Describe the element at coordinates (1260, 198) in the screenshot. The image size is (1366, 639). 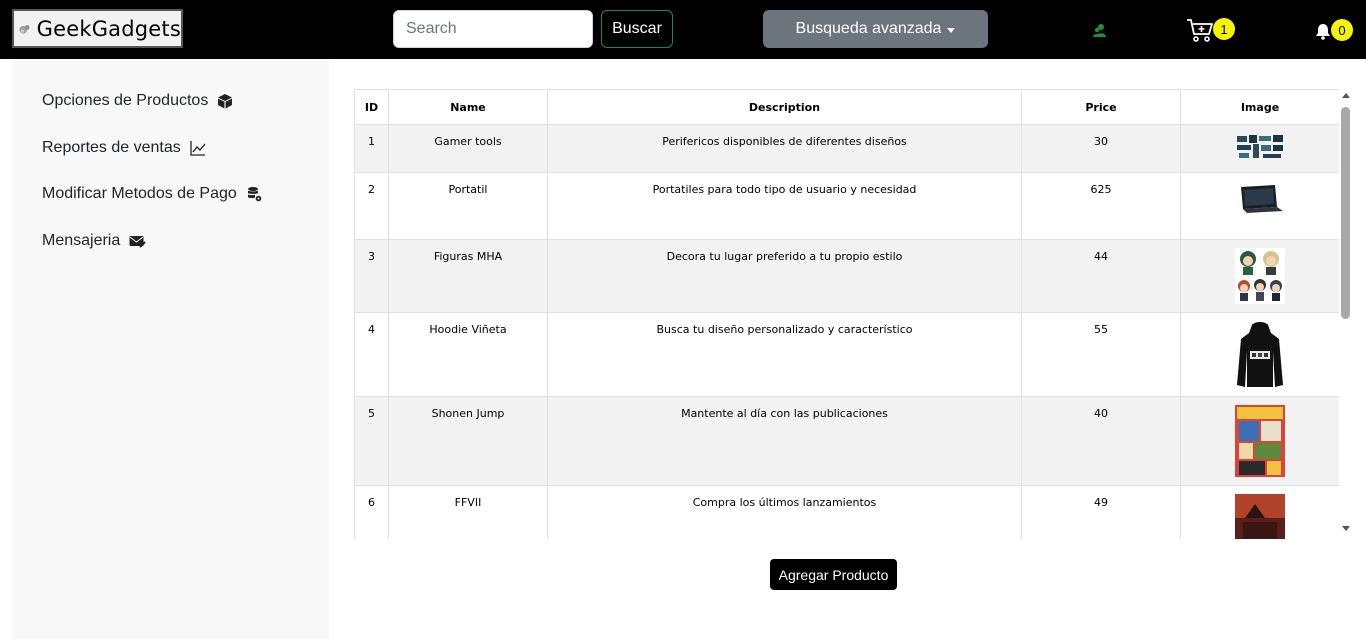
I see `product-image-laptop` at that location.